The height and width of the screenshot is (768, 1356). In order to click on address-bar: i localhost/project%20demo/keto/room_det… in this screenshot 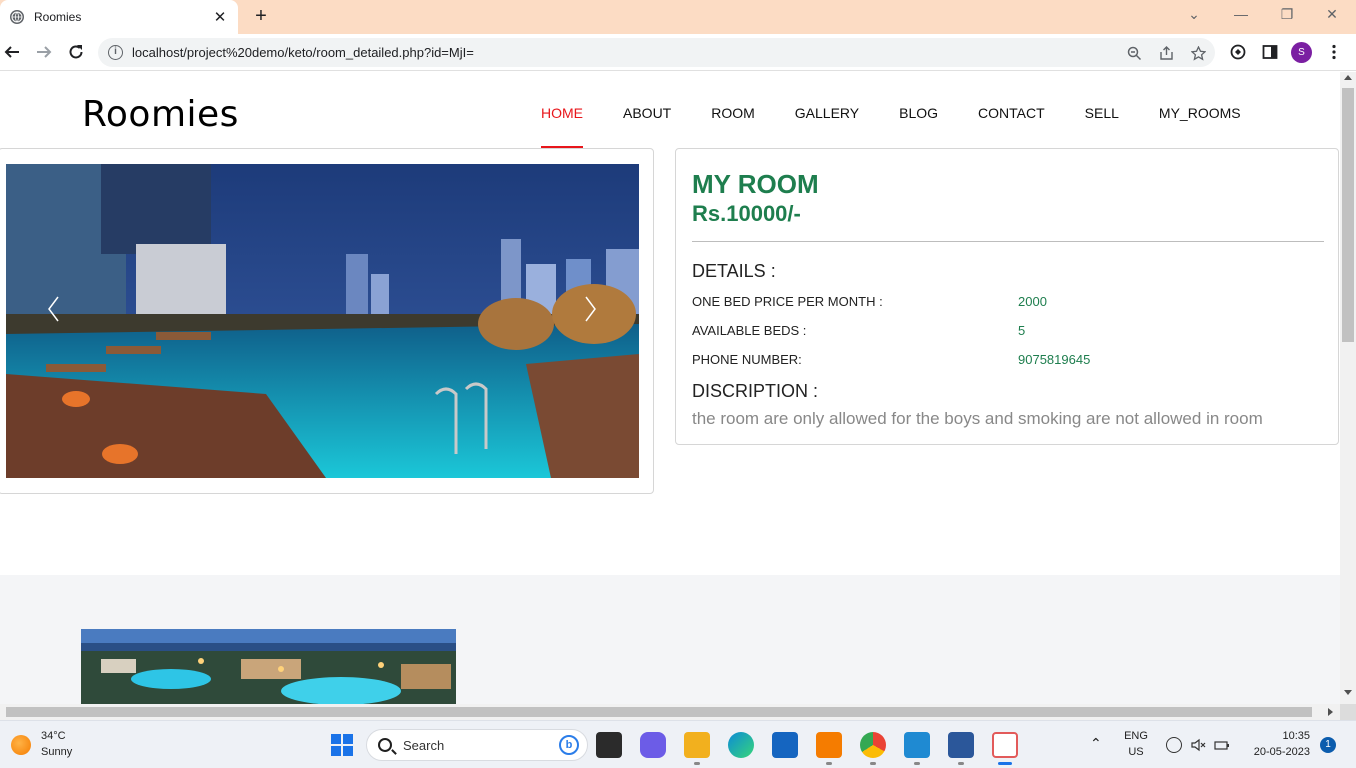, I will do `click(656, 52)`.